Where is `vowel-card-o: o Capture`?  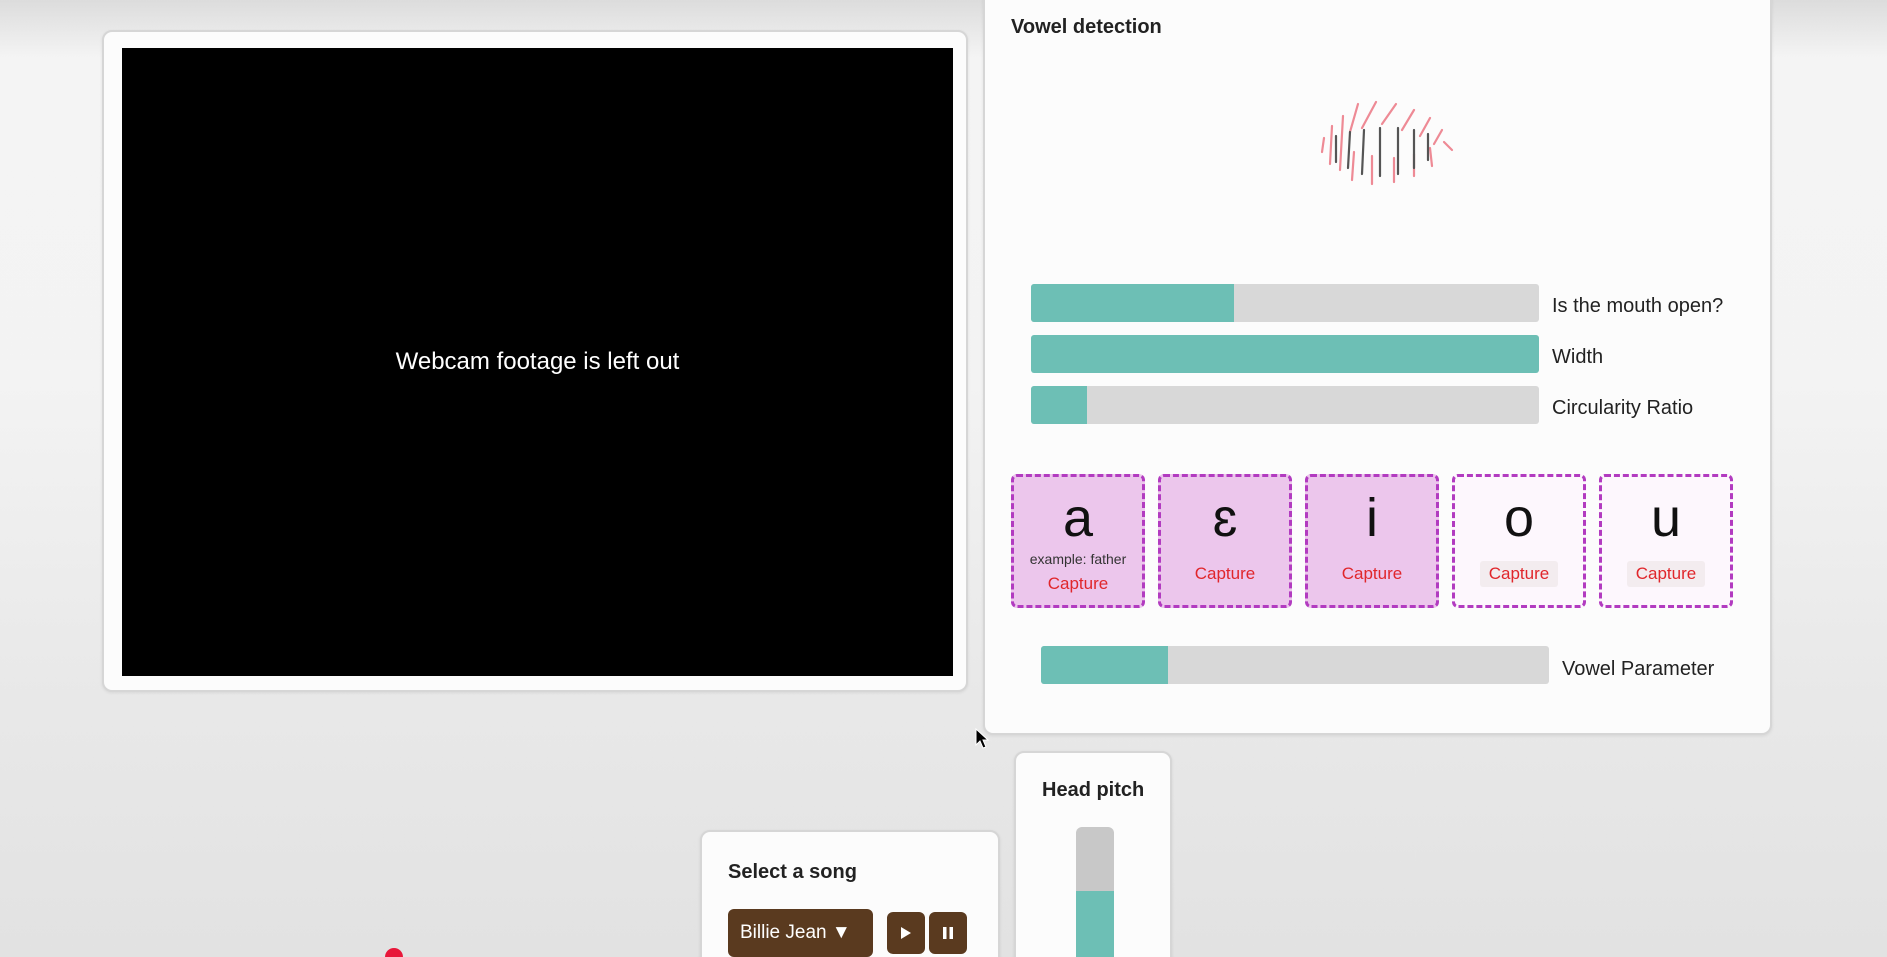 vowel-card-o: o Capture is located at coordinates (1519, 541).